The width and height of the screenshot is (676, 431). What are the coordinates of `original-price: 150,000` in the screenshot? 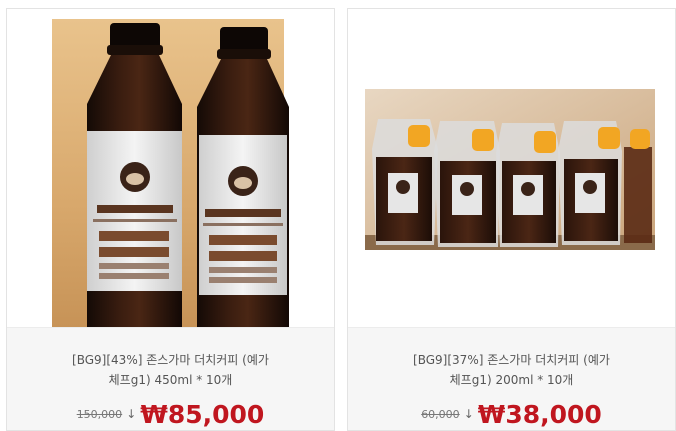 It's located at (99, 414).